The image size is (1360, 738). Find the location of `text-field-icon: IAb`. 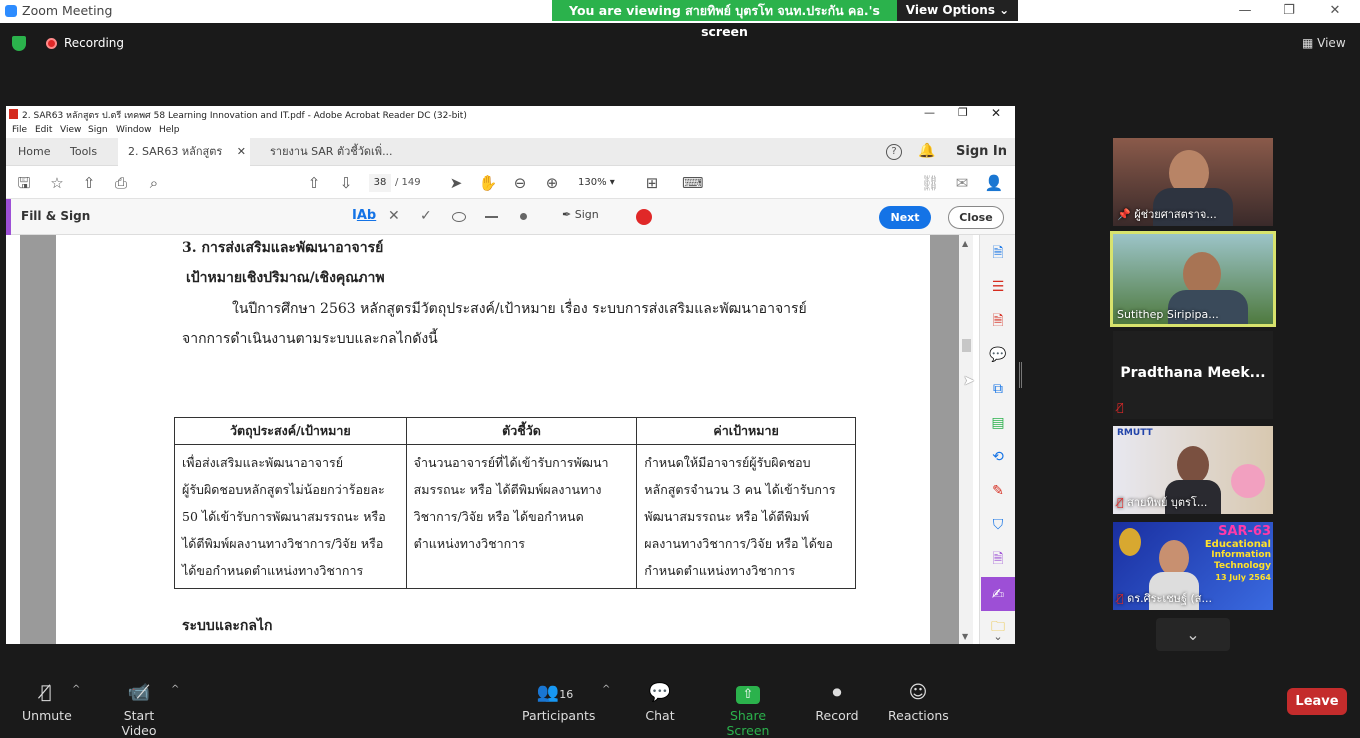

text-field-icon: IAb is located at coordinates (364, 215).